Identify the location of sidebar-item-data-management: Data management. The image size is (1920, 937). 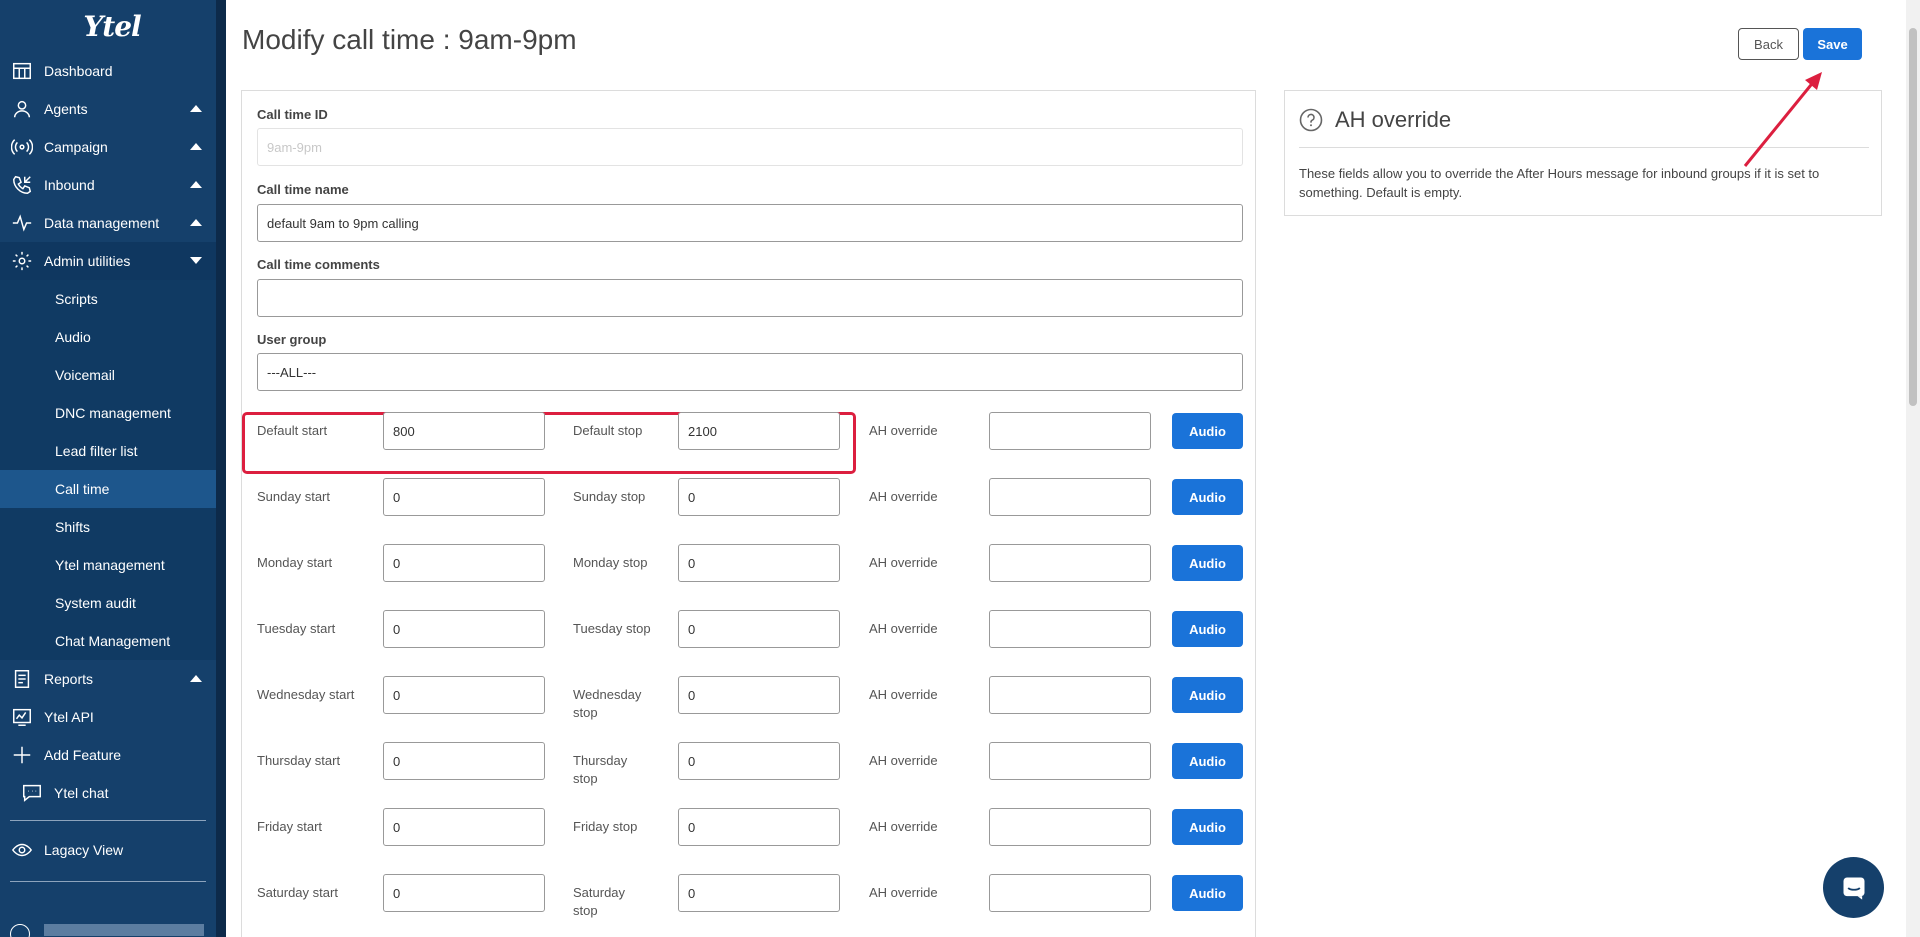
(108, 223).